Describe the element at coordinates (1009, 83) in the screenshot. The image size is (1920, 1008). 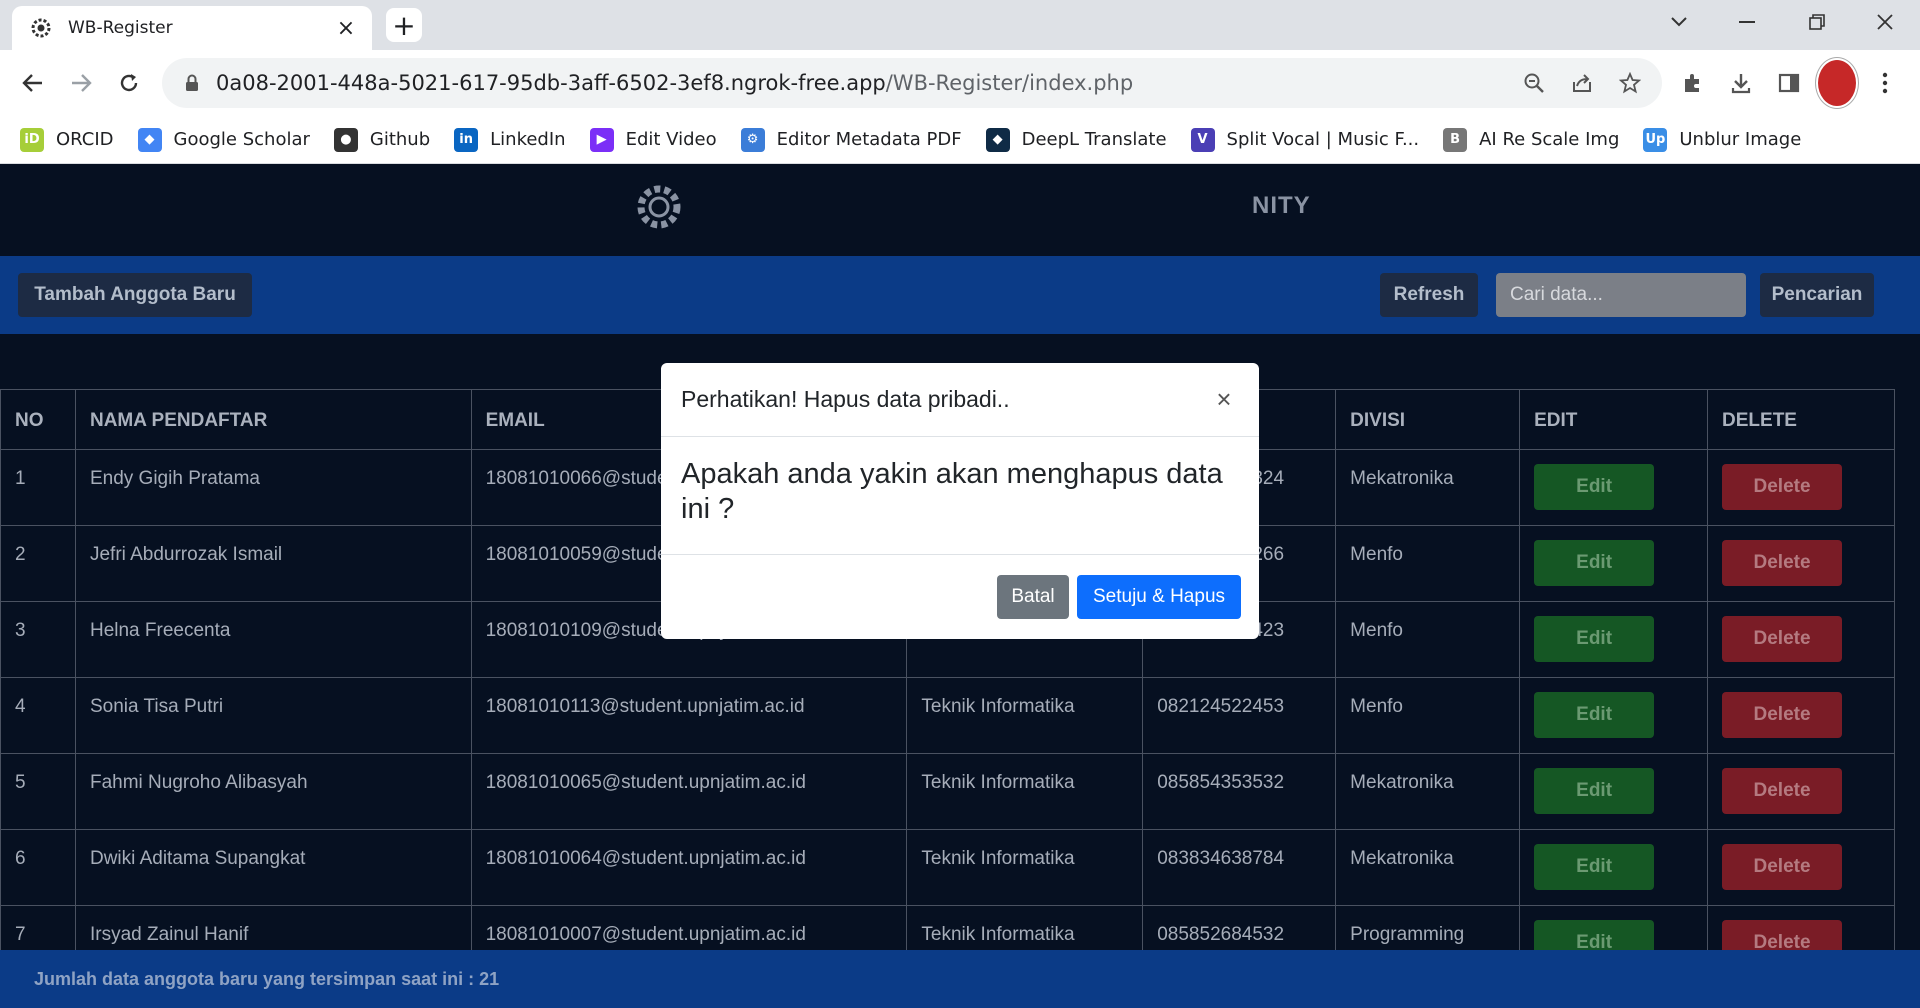
I see `url-path: /WB-Register/index.php` at that location.